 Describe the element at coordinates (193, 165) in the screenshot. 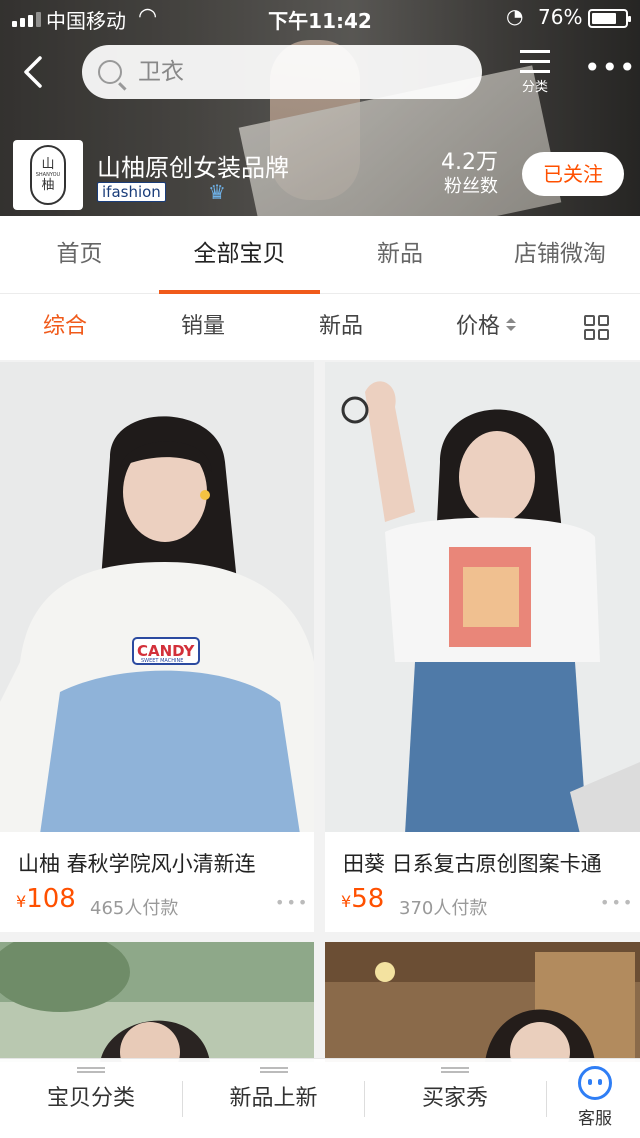

I see `shop-name: 山柚原创女装品牌` at that location.